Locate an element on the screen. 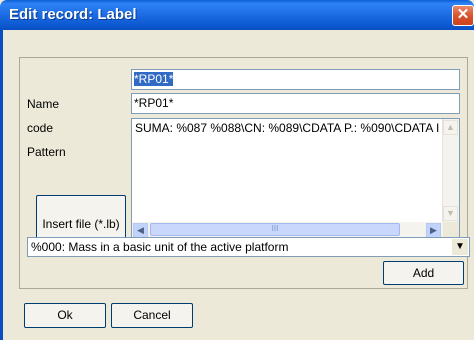 This screenshot has width=474, height=340. scroll-right-icon: ▶ is located at coordinates (433, 230).